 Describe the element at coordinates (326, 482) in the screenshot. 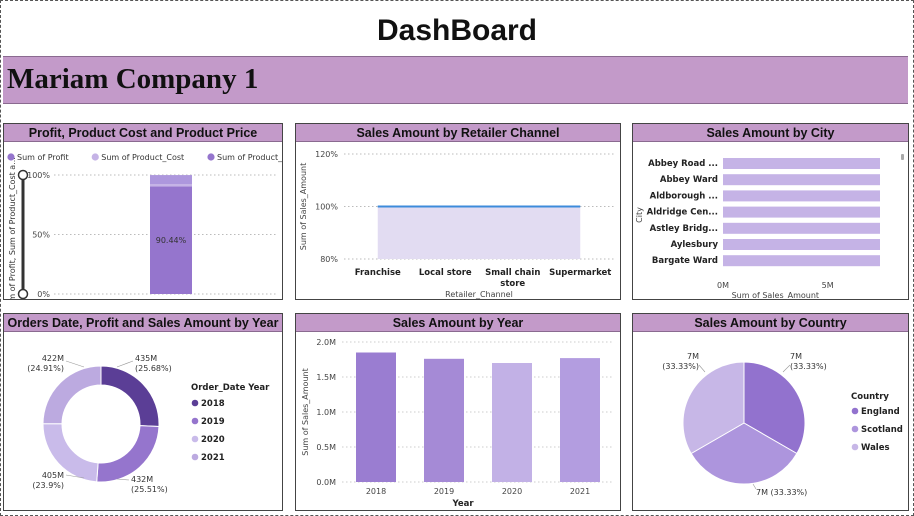

I see `y-tick-label: 0.0M` at that location.